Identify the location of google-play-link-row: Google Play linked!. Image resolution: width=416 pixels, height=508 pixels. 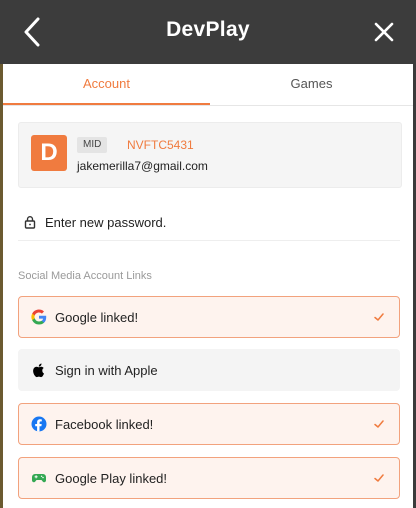
(209, 478).